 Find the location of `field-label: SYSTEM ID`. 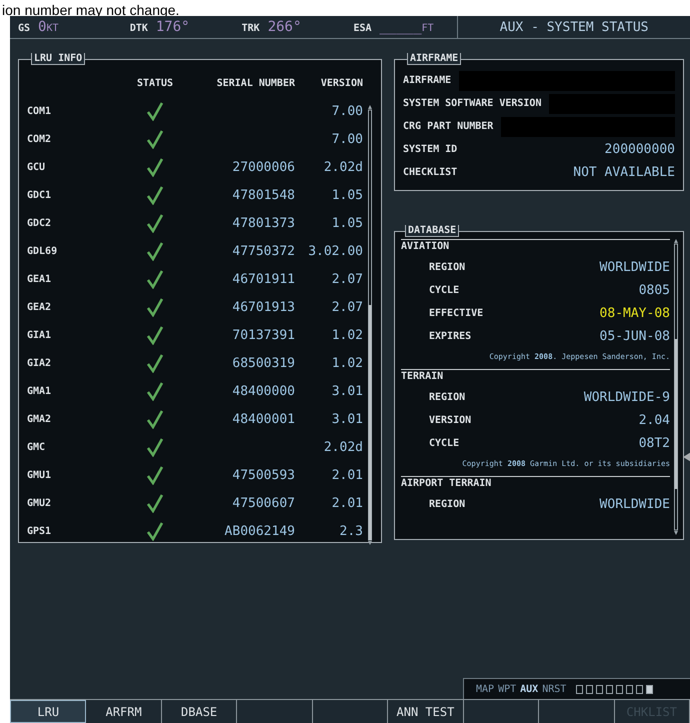

field-label: SYSTEM ID is located at coordinates (430, 149).